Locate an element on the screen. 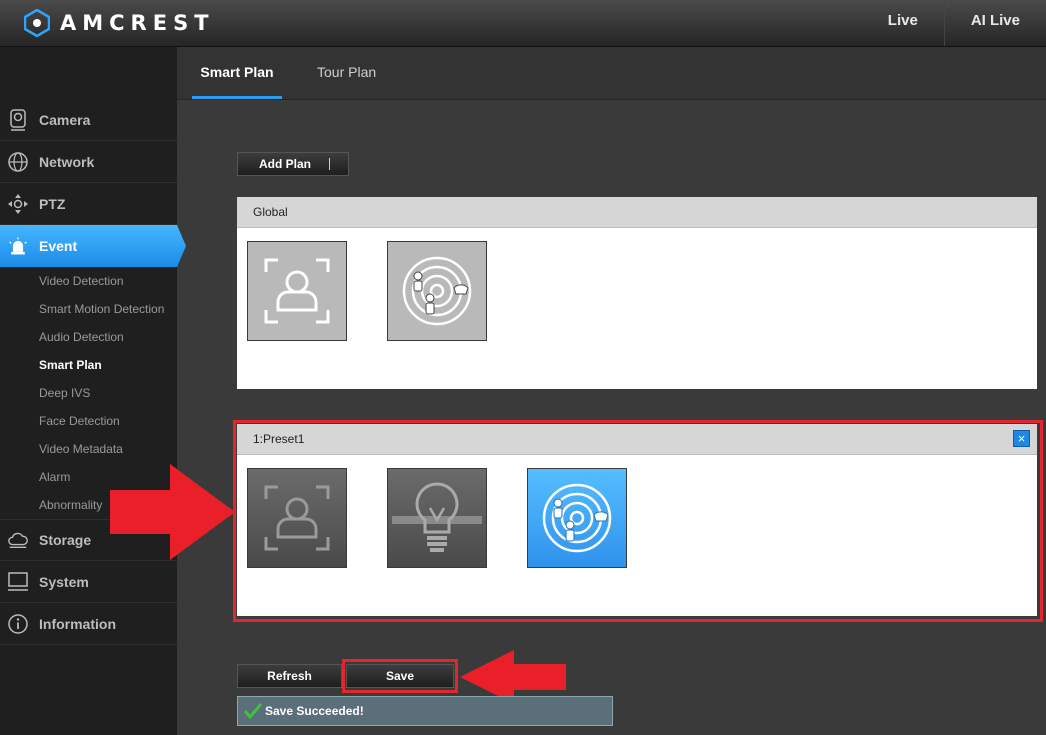 This screenshot has height=735, width=1046. nav-live: Live is located at coordinates (903, 23).